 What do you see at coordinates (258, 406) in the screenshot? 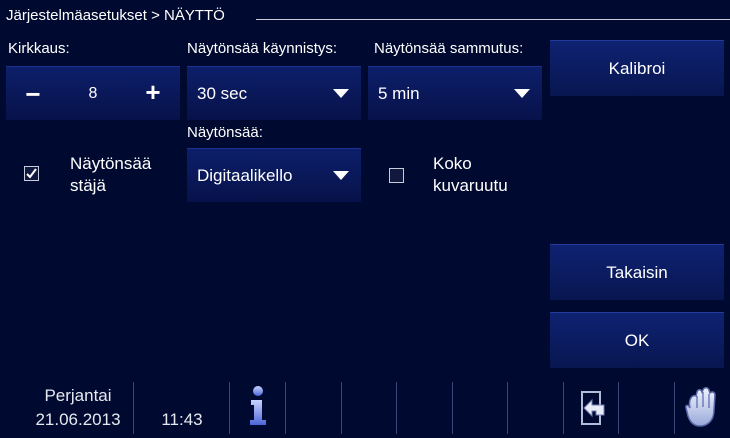
I see `info-icon` at bounding box center [258, 406].